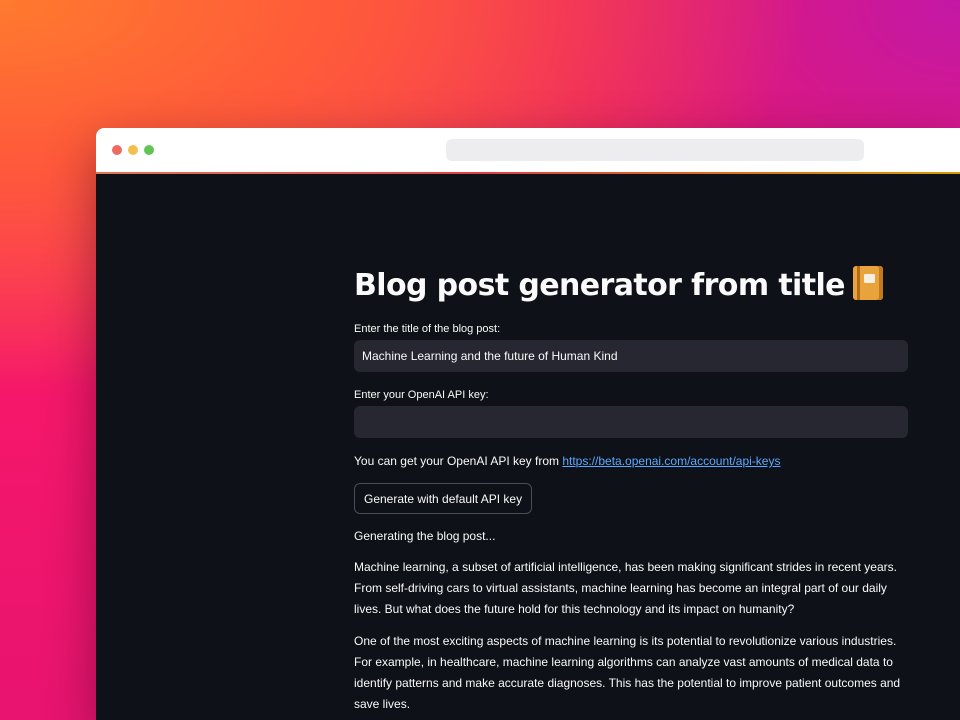  What do you see at coordinates (631, 356) in the screenshot?
I see `blog-title-input` at bounding box center [631, 356].